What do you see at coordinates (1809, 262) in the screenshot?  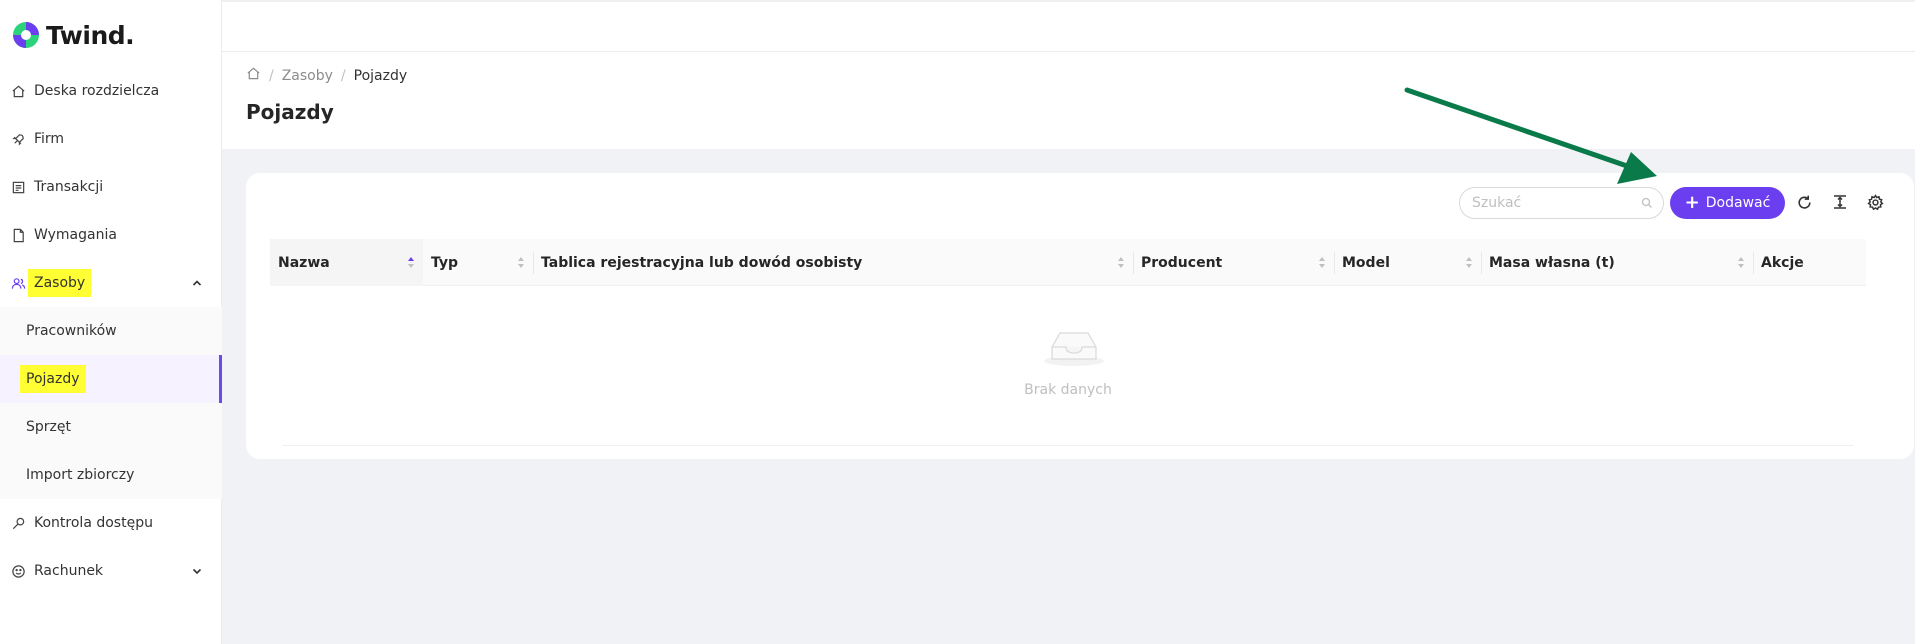 I see `column-header-actions: Akcje` at bounding box center [1809, 262].